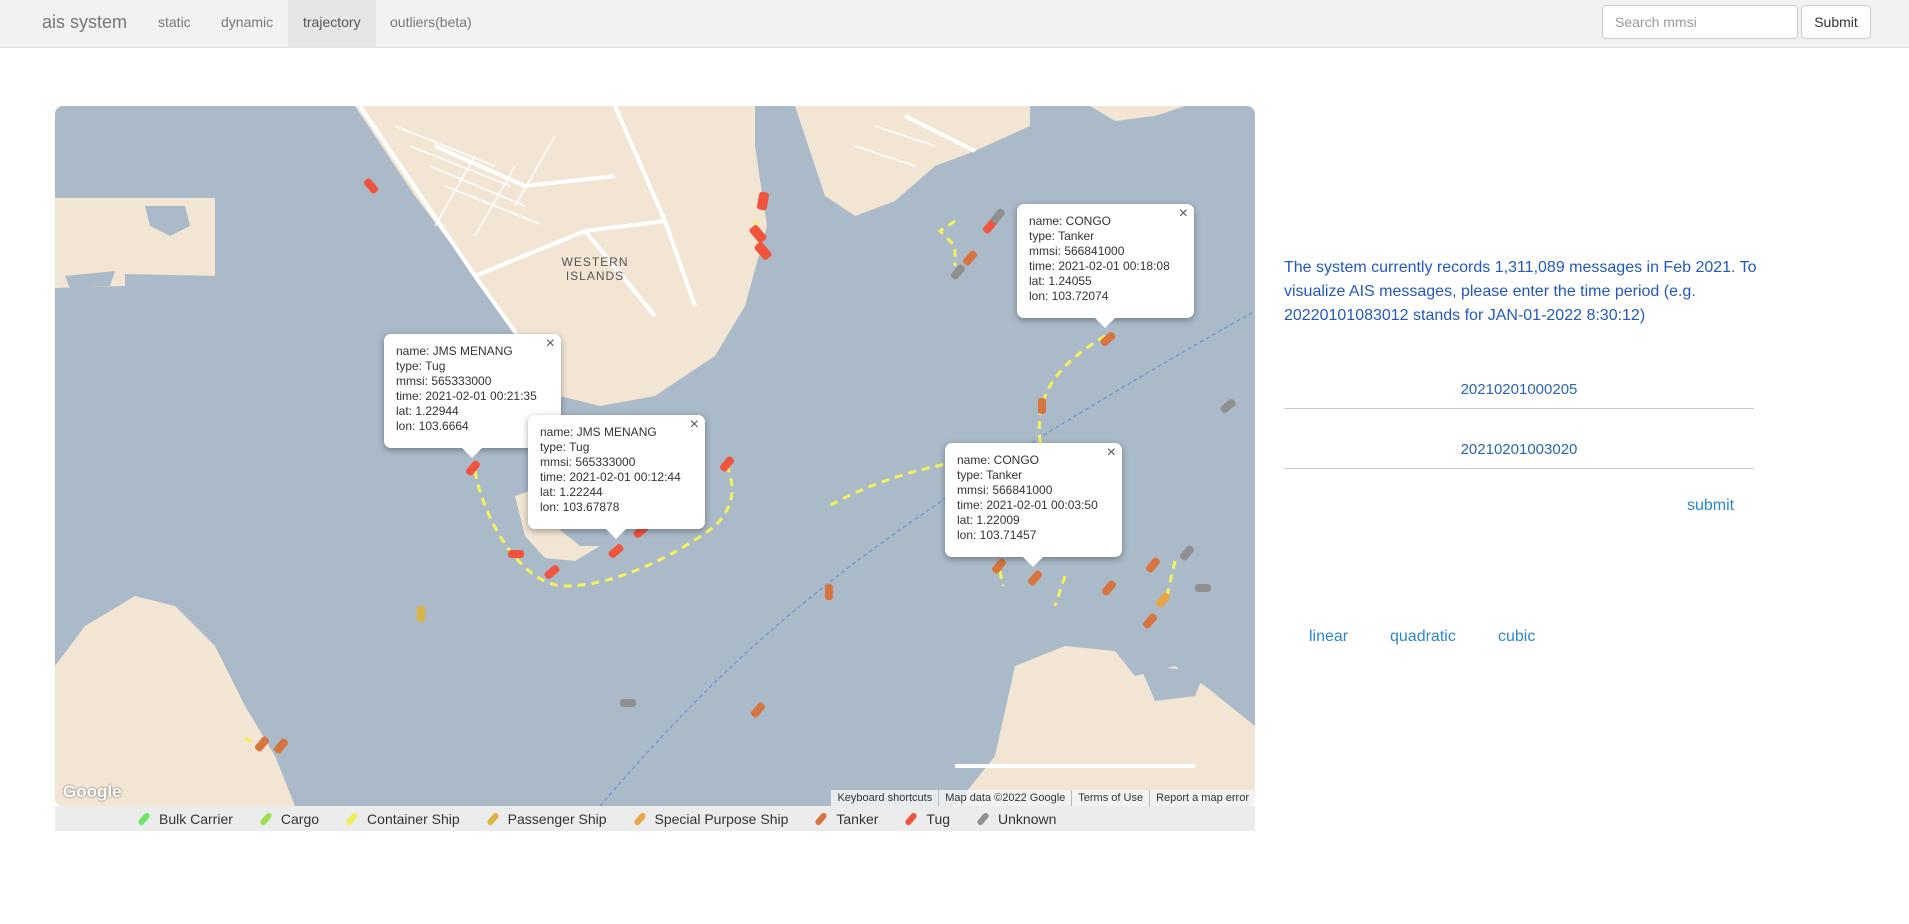 Image resolution: width=1909 pixels, height=924 pixels. I want to click on legend-item-container-ship: Container Ship, so click(402, 819).